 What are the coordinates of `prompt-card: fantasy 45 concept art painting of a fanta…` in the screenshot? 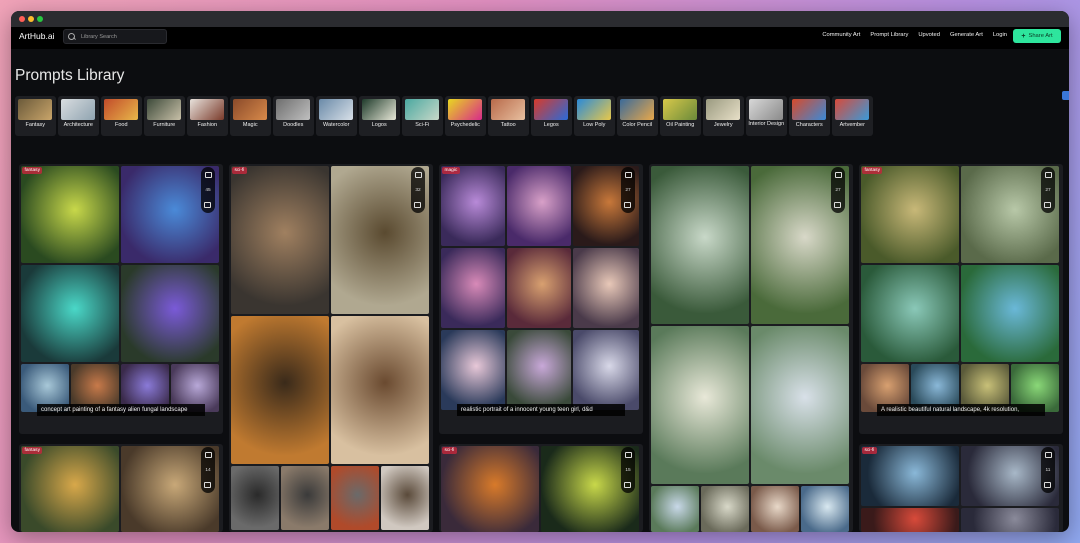 It's located at (121, 299).